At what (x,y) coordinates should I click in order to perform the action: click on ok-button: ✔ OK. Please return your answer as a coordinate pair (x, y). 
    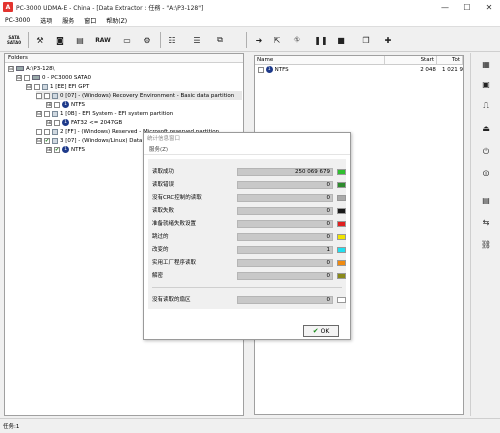
    Looking at the image, I should click on (321, 331).